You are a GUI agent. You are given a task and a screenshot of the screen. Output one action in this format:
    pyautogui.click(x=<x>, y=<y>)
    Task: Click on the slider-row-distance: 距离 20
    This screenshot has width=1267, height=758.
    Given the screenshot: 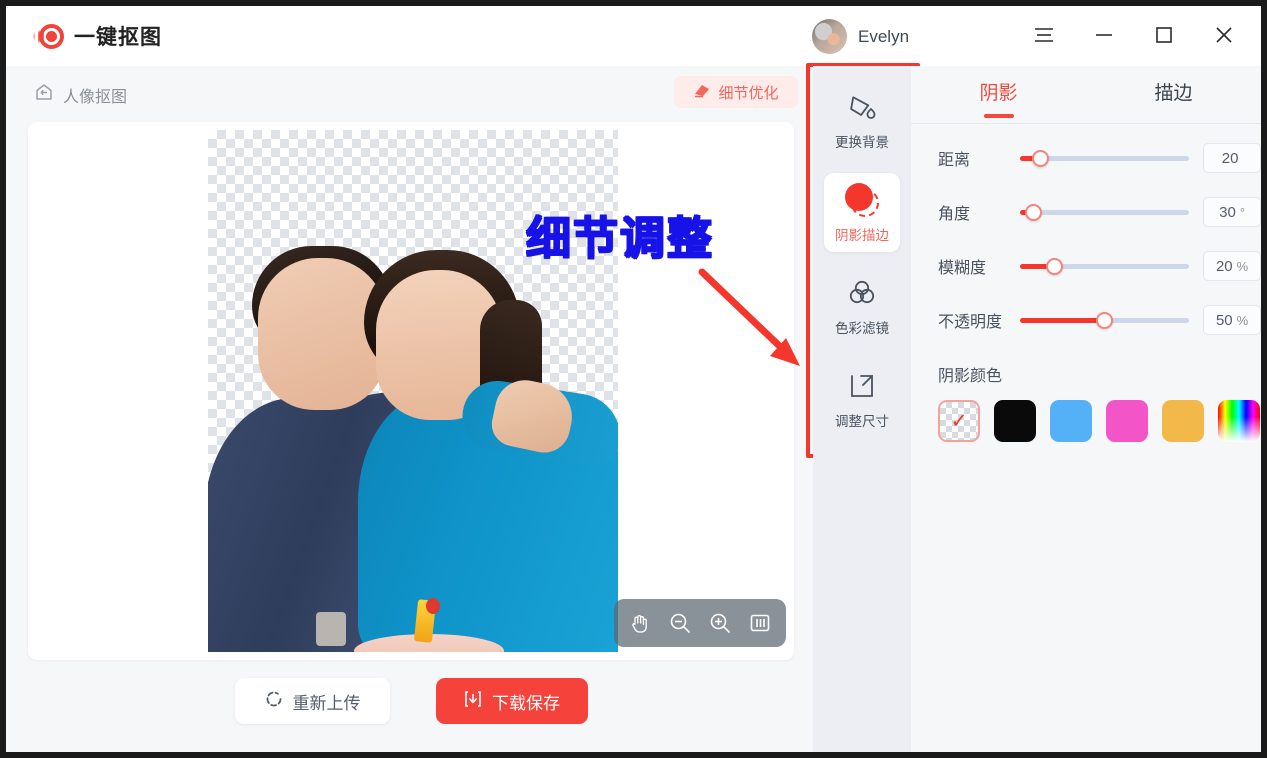 What is the action you would take?
    pyautogui.click(x=1086, y=158)
    